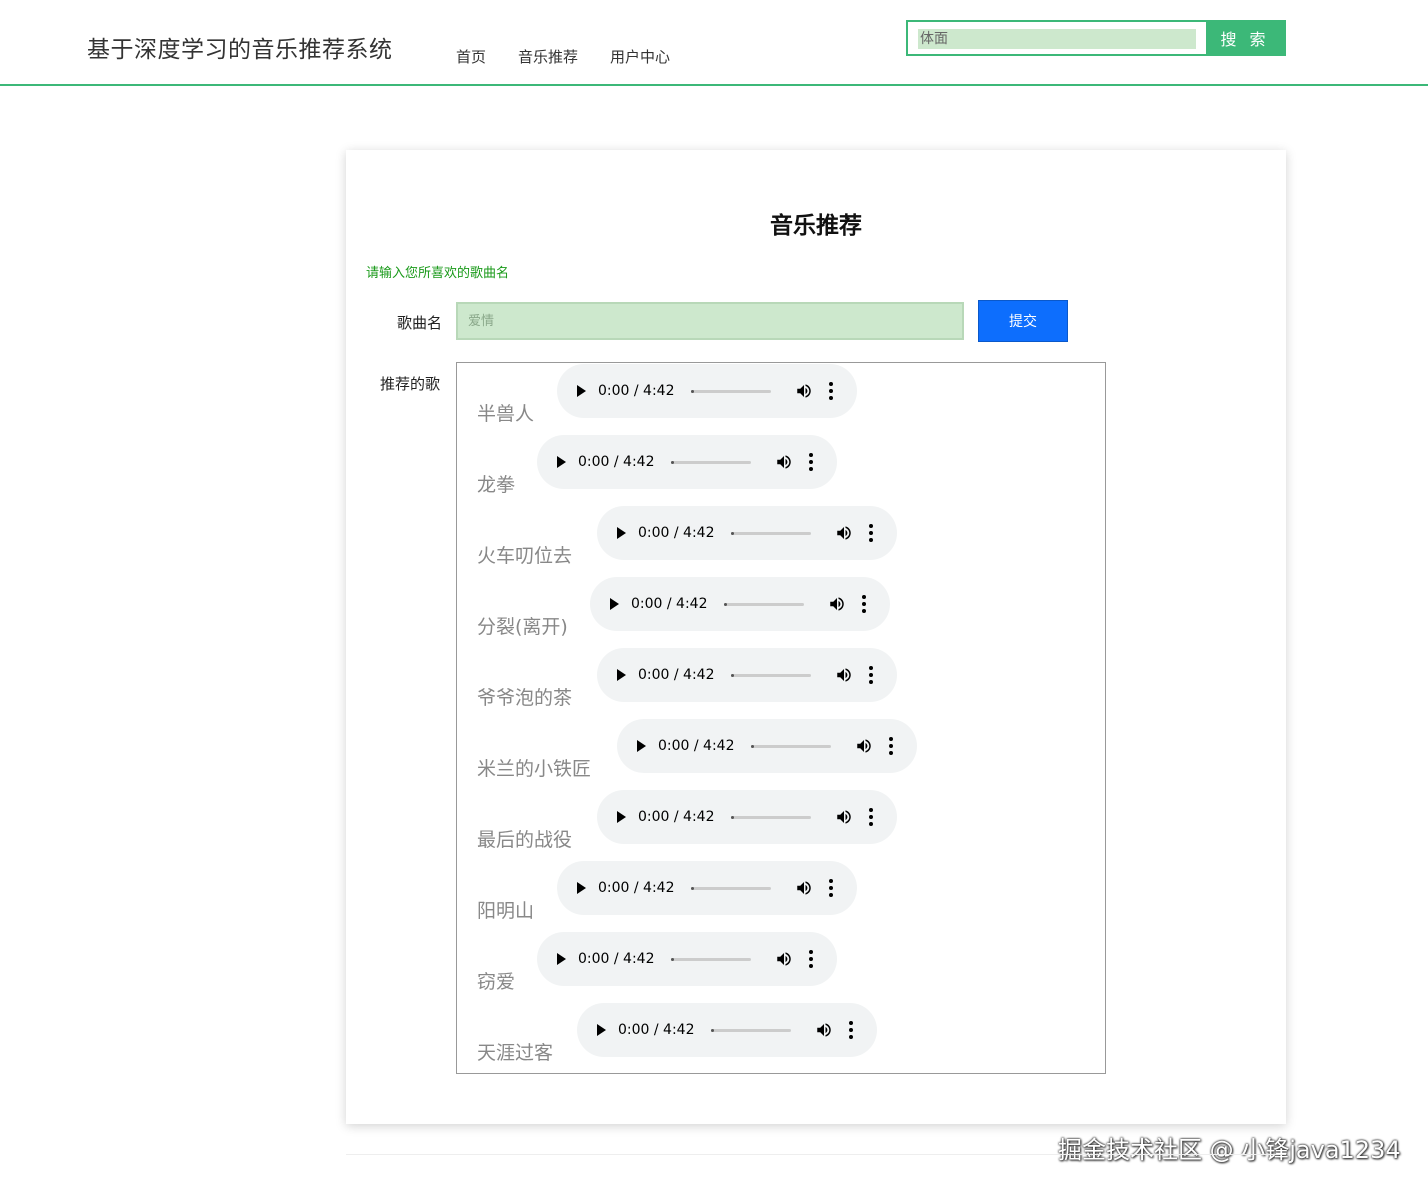 The width and height of the screenshot is (1428, 1192). I want to click on recommended-songs-label: 推荐的歌, so click(410, 384).